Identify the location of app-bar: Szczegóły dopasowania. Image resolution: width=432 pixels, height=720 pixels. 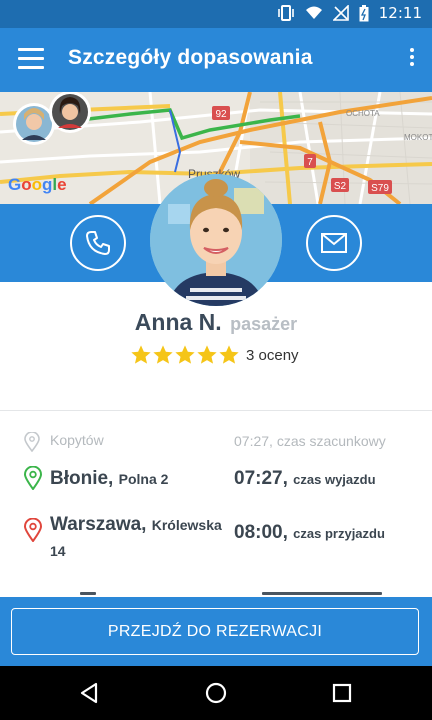
(216, 60).